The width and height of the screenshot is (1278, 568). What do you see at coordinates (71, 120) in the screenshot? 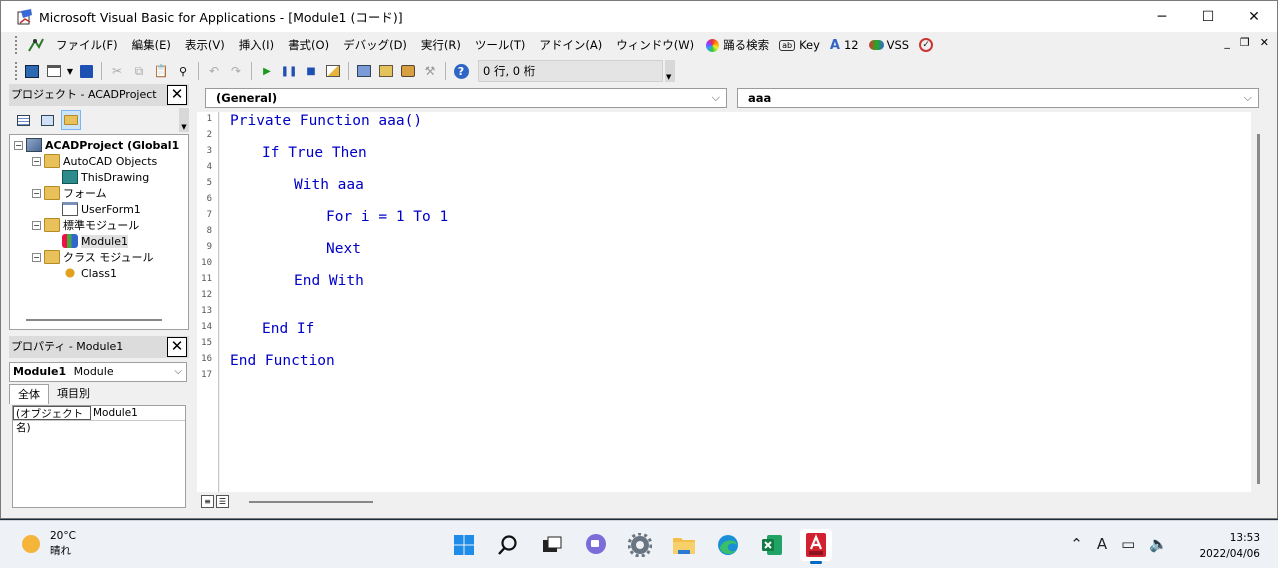
I see `toggle-folders-button` at bounding box center [71, 120].